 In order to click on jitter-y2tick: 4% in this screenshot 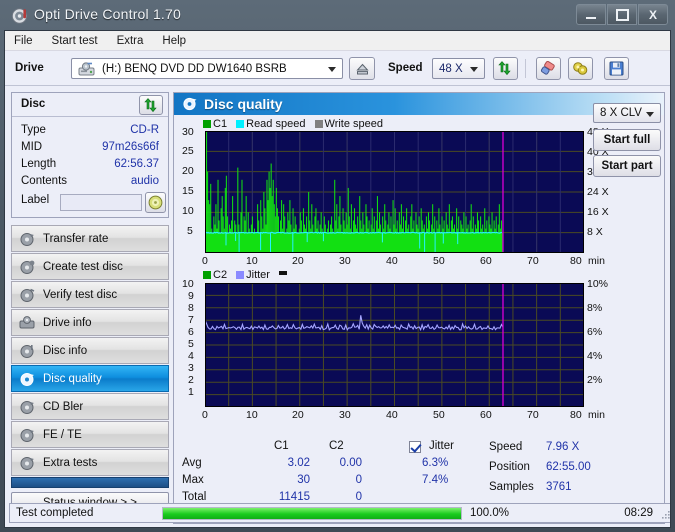, I will do `click(595, 356)`.